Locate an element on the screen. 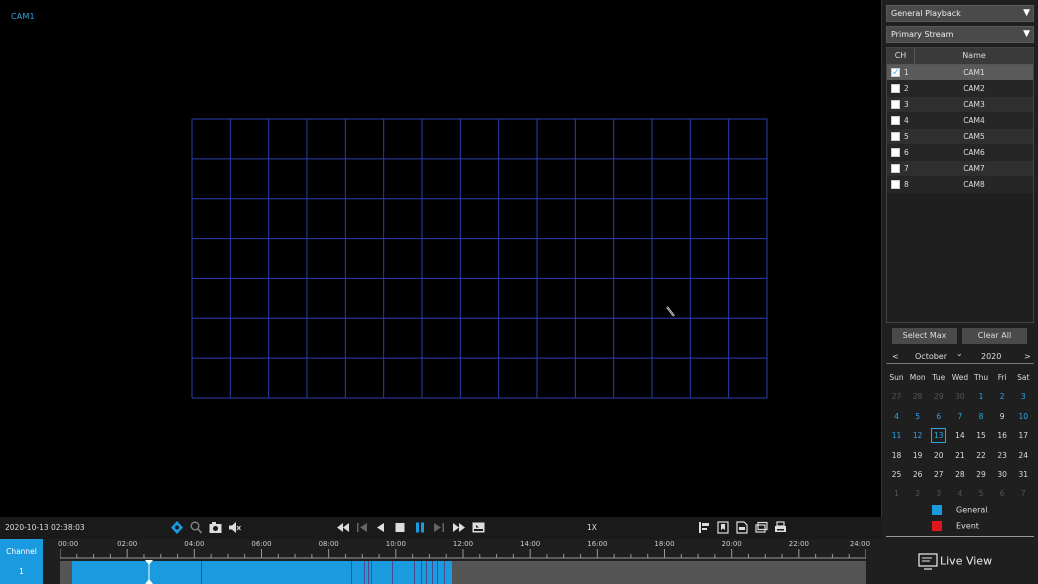 This screenshot has width=1038, height=584. calendar-day: 11 is located at coordinates (896, 435).